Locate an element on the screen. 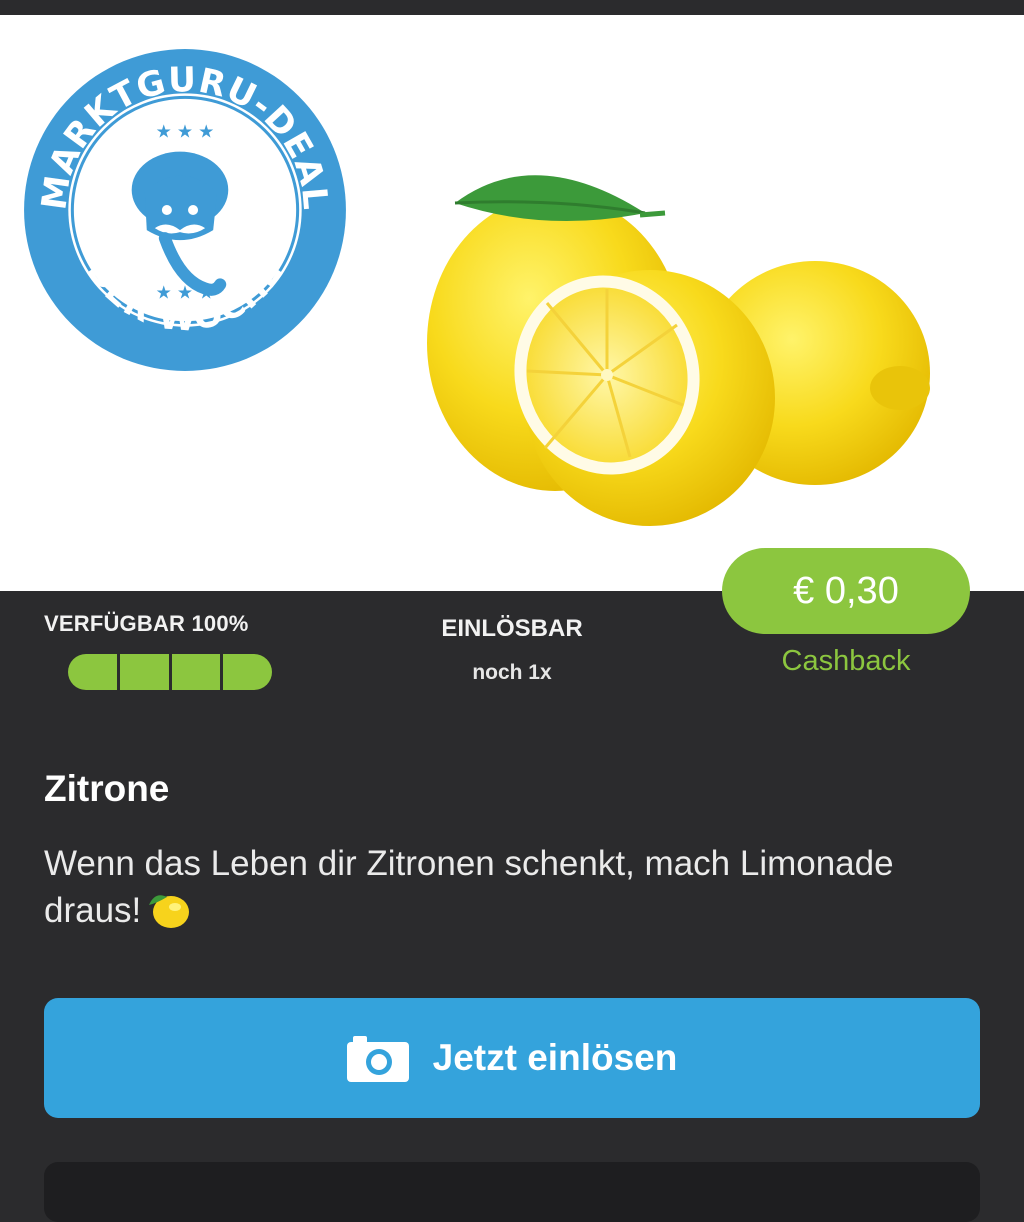 Image resolution: width=1024 pixels, height=1222 pixels. redeemable-label: EINLÖSBAR is located at coordinates (512, 628).